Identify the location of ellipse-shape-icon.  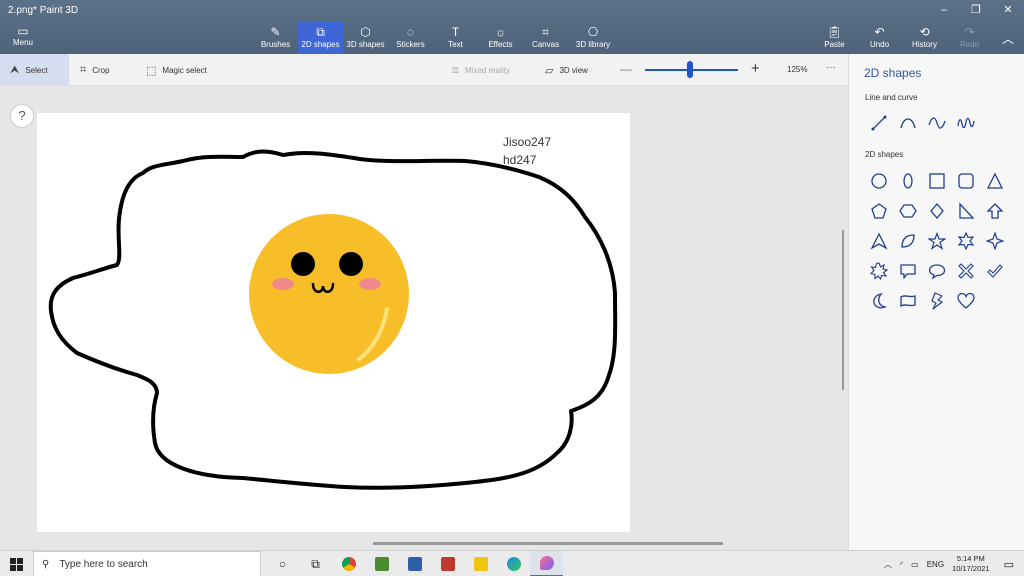
(907, 181).